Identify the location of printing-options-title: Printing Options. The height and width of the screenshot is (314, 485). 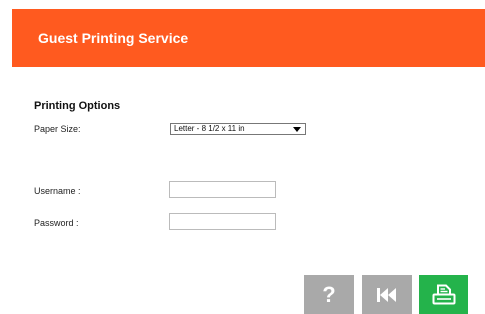
(77, 106).